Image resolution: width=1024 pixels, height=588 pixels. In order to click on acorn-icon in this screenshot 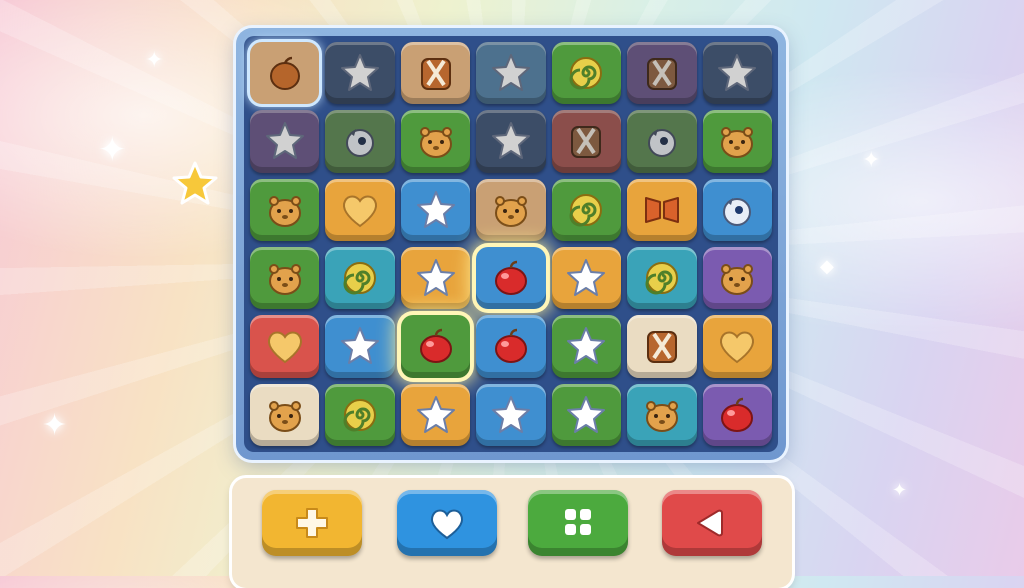, I will do `click(284, 73)`.